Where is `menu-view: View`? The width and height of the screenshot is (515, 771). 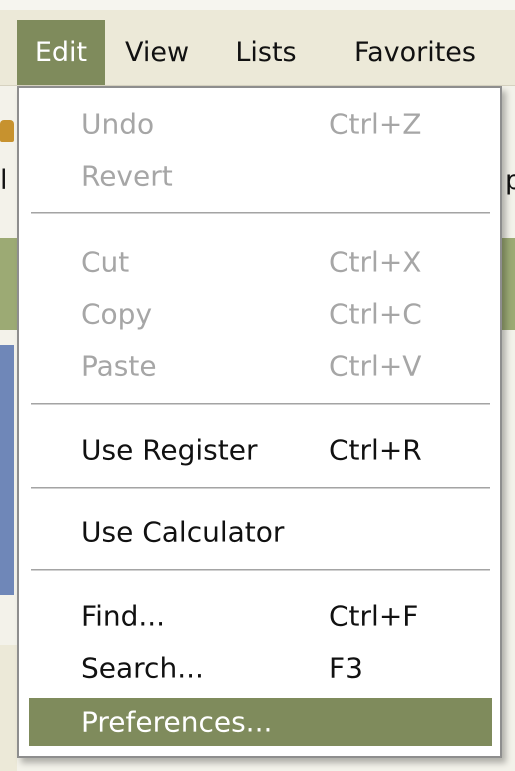 menu-view: View is located at coordinates (157, 52).